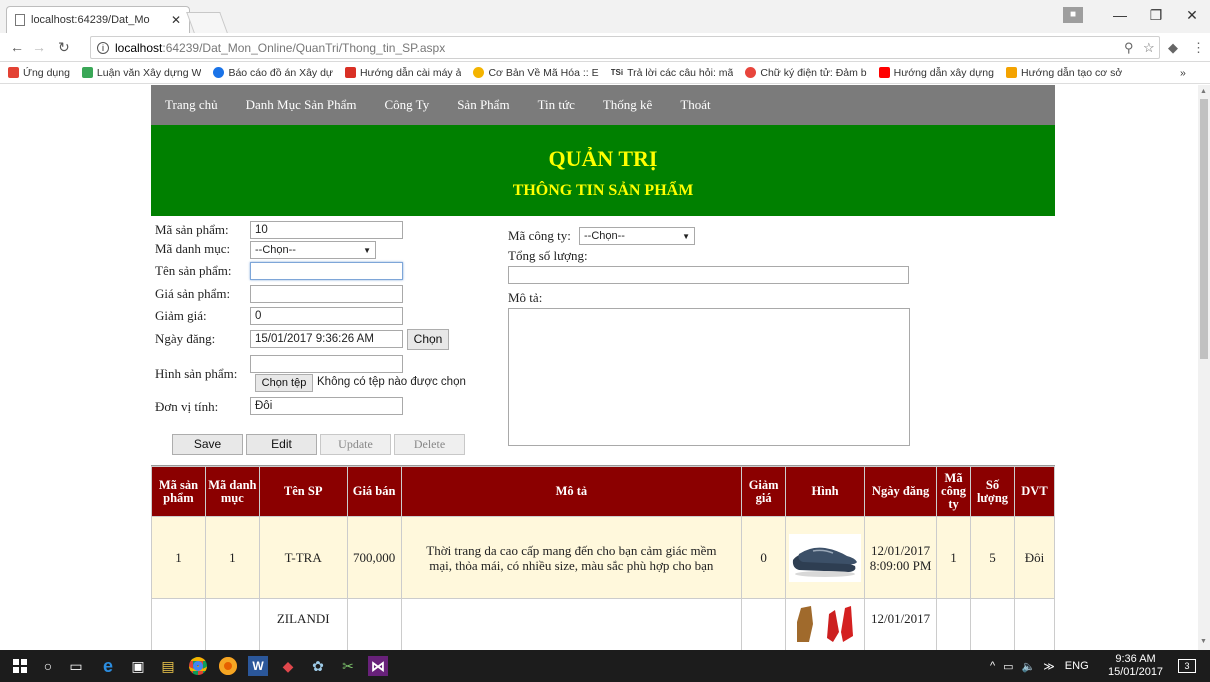 This screenshot has width=1210, height=682. What do you see at coordinates (571, 624) in the screenshot?
I see `cell-mota` at bounding box center [571, 624].